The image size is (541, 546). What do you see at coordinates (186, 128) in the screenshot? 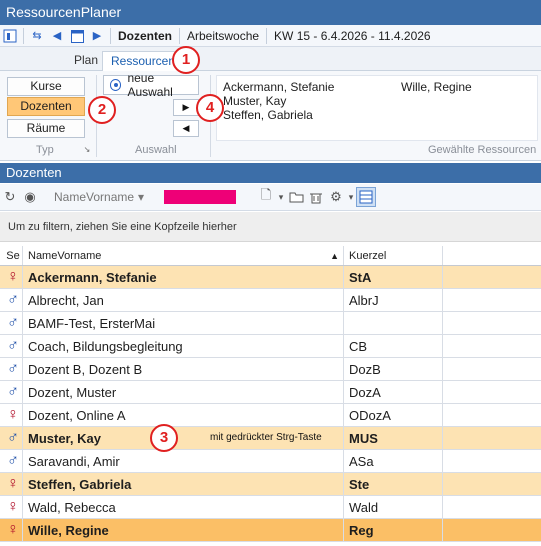
I see `remove-resource-button: ◀` at bounding box center [186, 128].